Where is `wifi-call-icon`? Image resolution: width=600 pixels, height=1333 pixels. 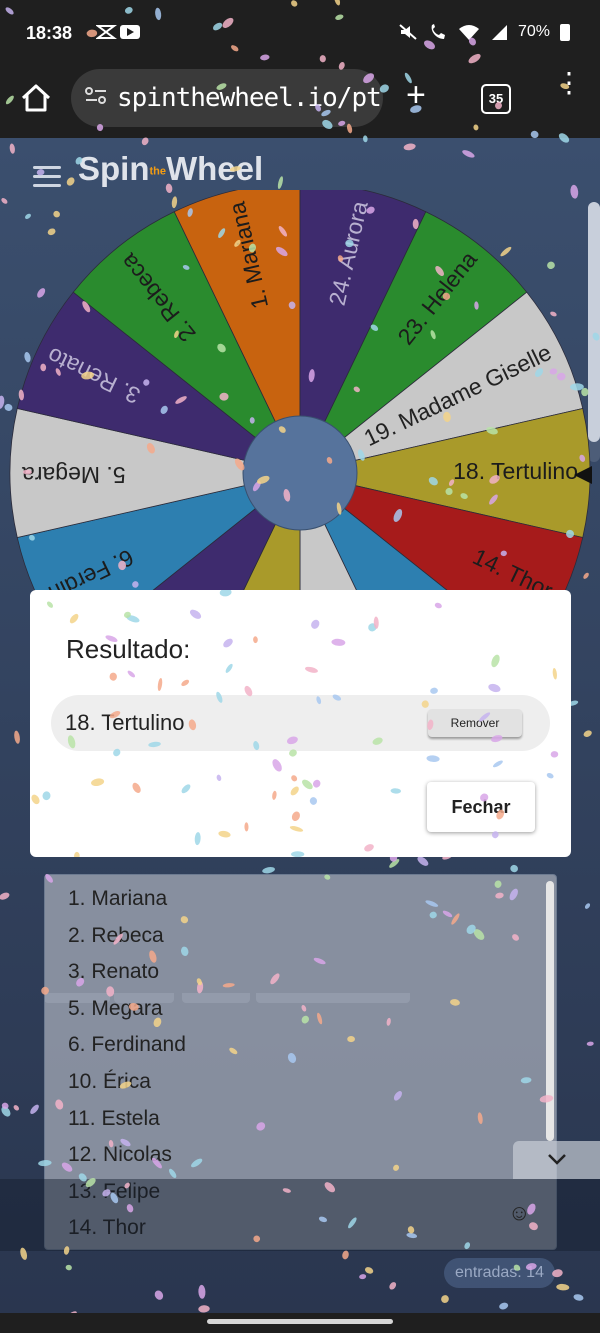
wifi-call-icon is located at coordinates (438, 31).